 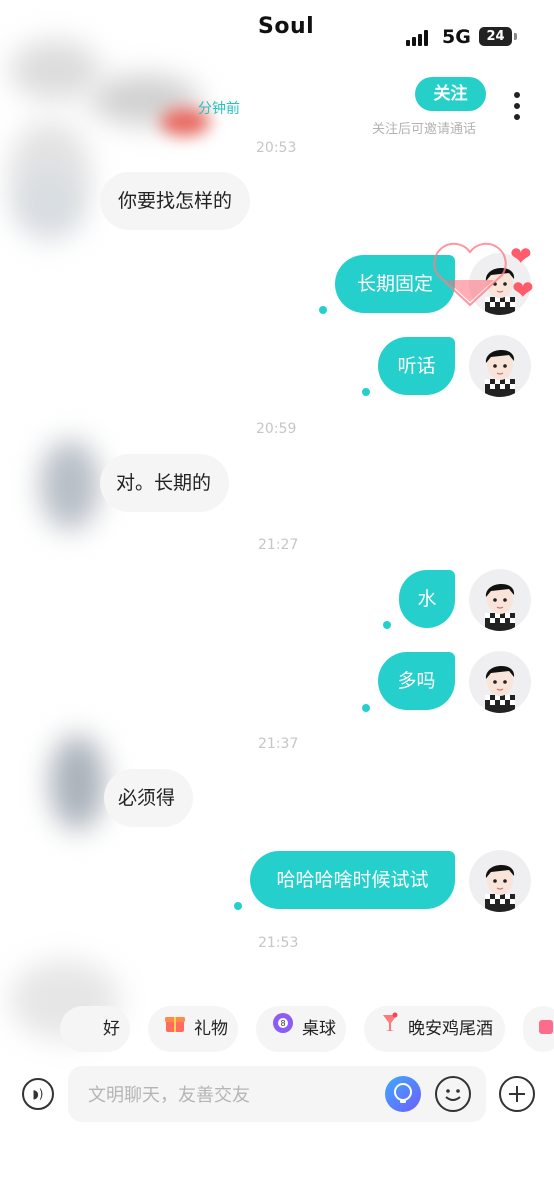 What do you see at coordinates (38, 1094) in the screenshot?
I see `voice-icon: ◗)` at bounding box center [38, 1094].